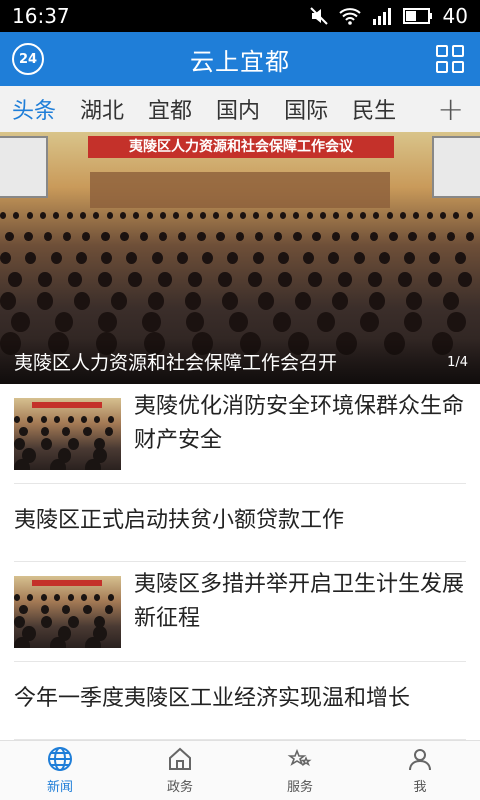  Describe the element at coordinates (381, 16) in the screenshot. I see `signal-icon` at that location.